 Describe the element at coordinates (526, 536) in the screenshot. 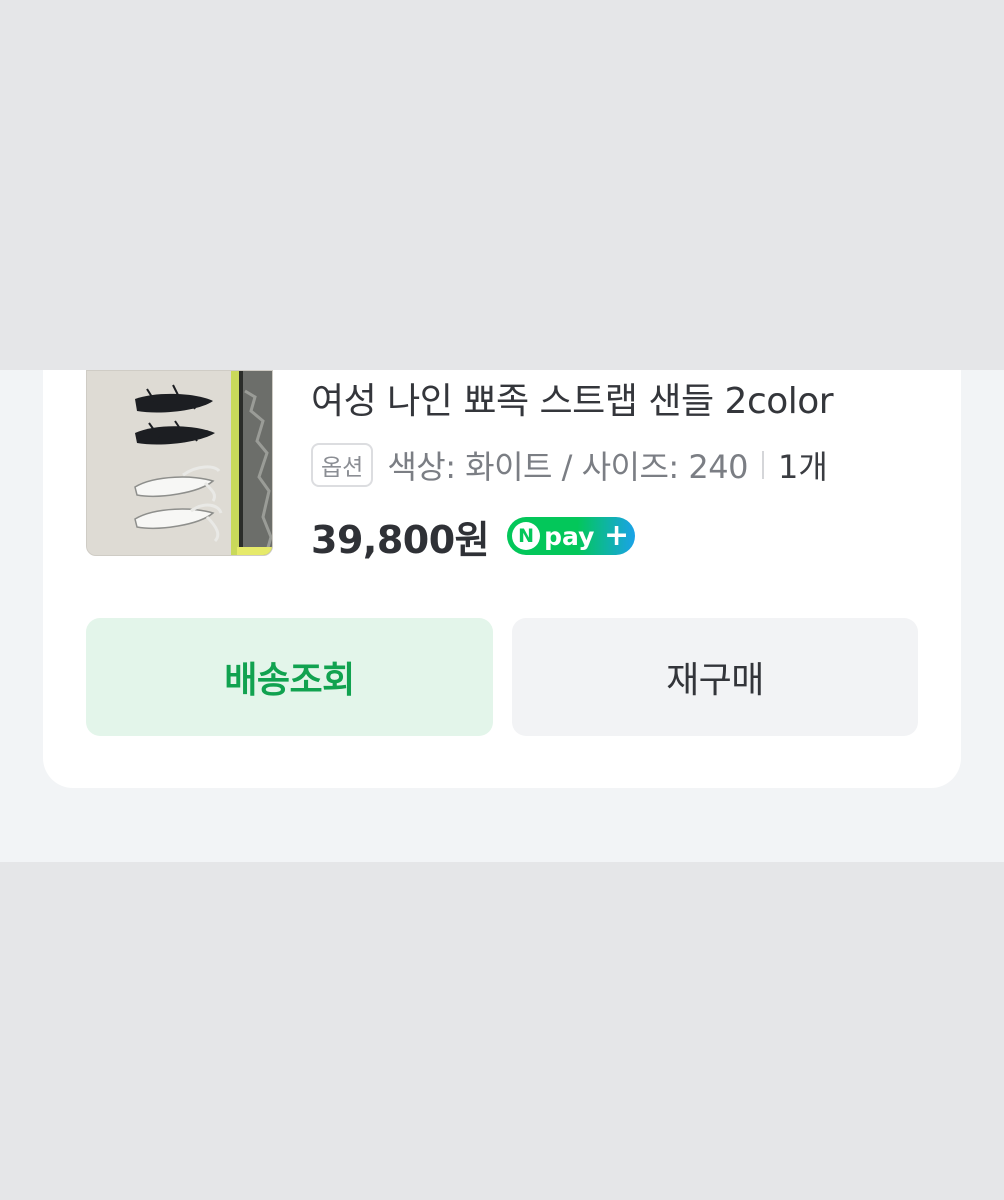

I see `npay-n-icon: N` at that location.